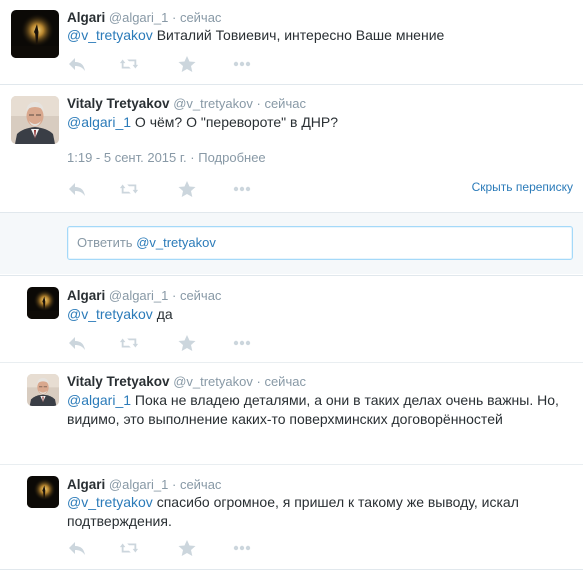 This screenshot has height=571, width=583. I want to click on details-link: Подробнее, so click(231, 157).